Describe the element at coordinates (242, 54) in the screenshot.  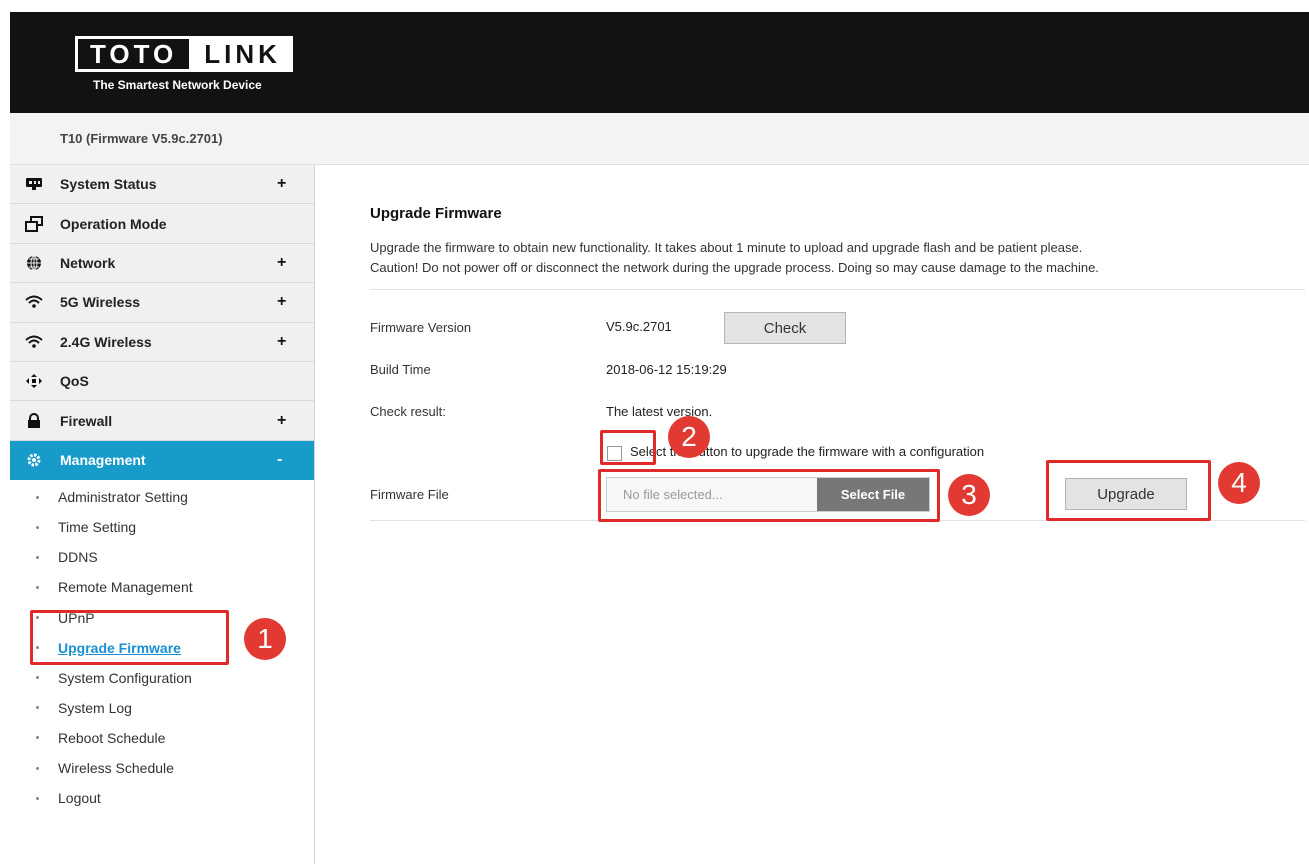
I see `logo-link: LINK` at that location.